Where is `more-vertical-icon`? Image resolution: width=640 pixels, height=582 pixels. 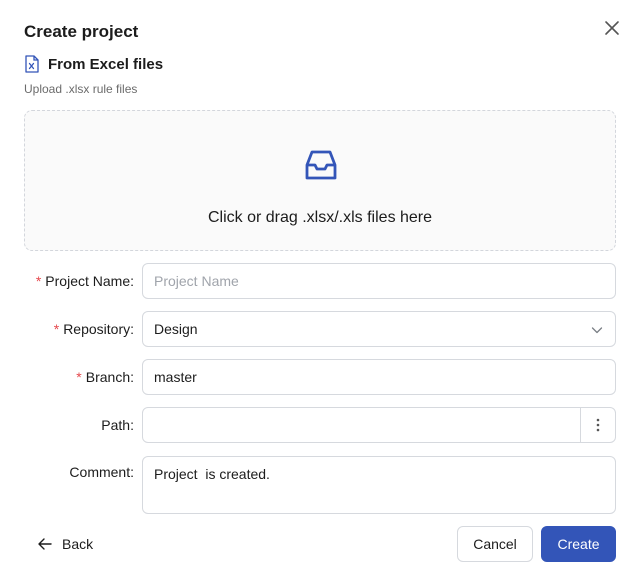 more-vertical-icon is located at coordinates (598, 425).